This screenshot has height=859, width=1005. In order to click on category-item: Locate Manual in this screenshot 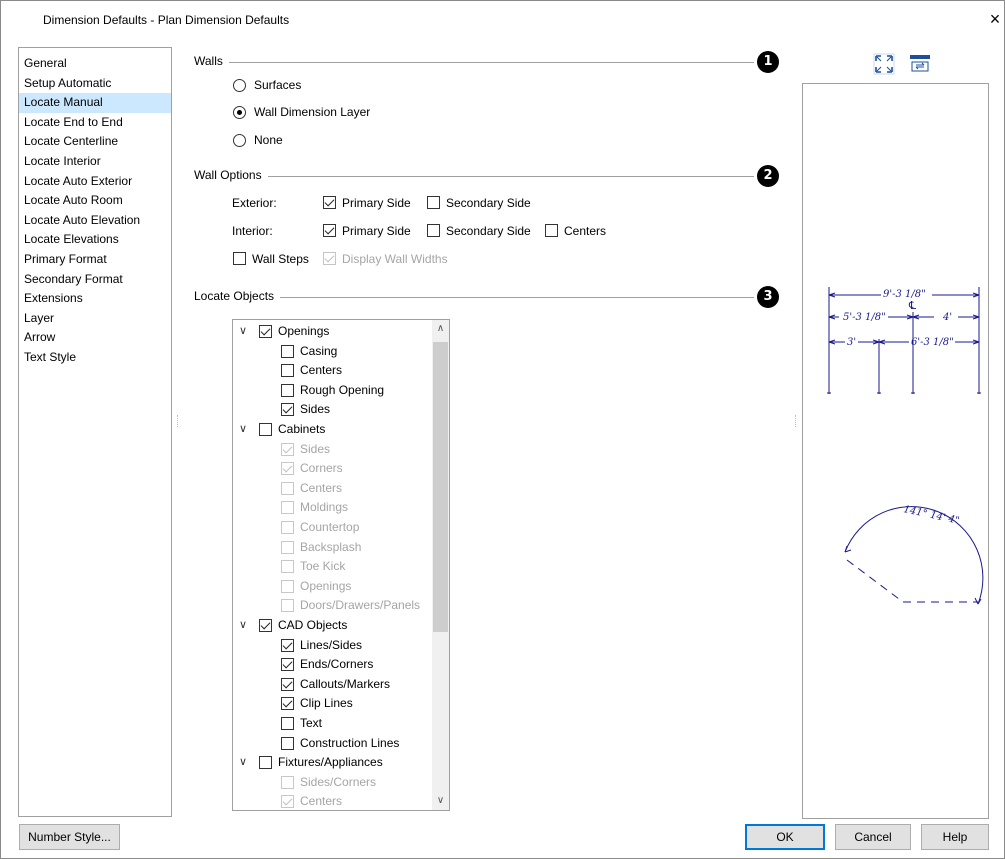, I will do `click(95, 103)`.